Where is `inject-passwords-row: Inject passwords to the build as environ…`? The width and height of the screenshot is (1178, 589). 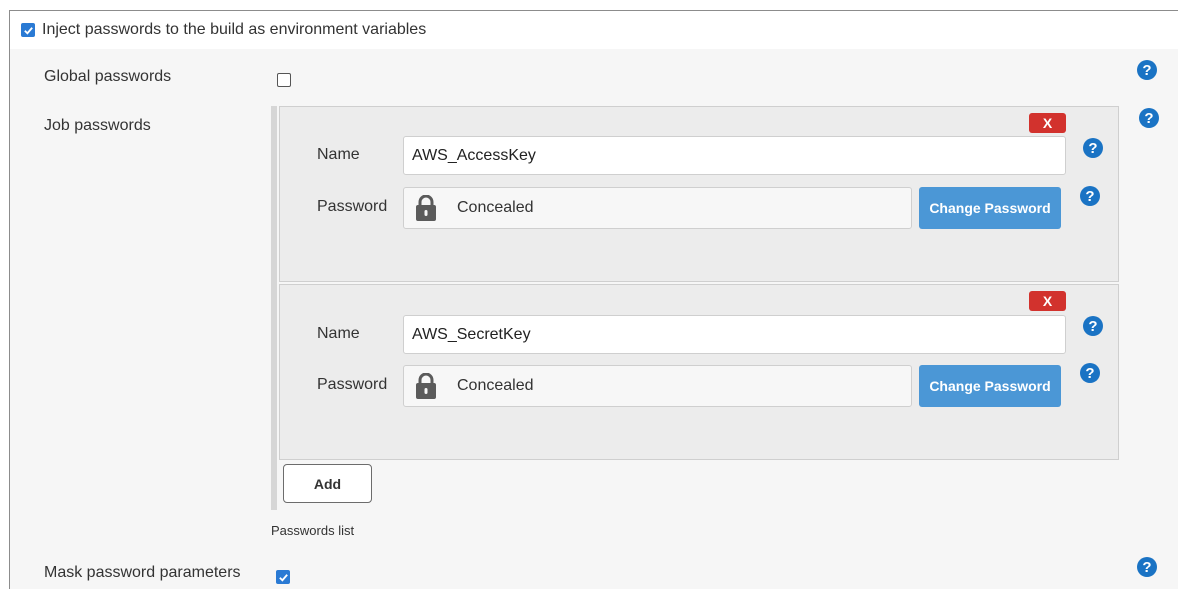
inject-passwords-row: Inject passwords to the build as environ… is located at coordinates (594, 30).